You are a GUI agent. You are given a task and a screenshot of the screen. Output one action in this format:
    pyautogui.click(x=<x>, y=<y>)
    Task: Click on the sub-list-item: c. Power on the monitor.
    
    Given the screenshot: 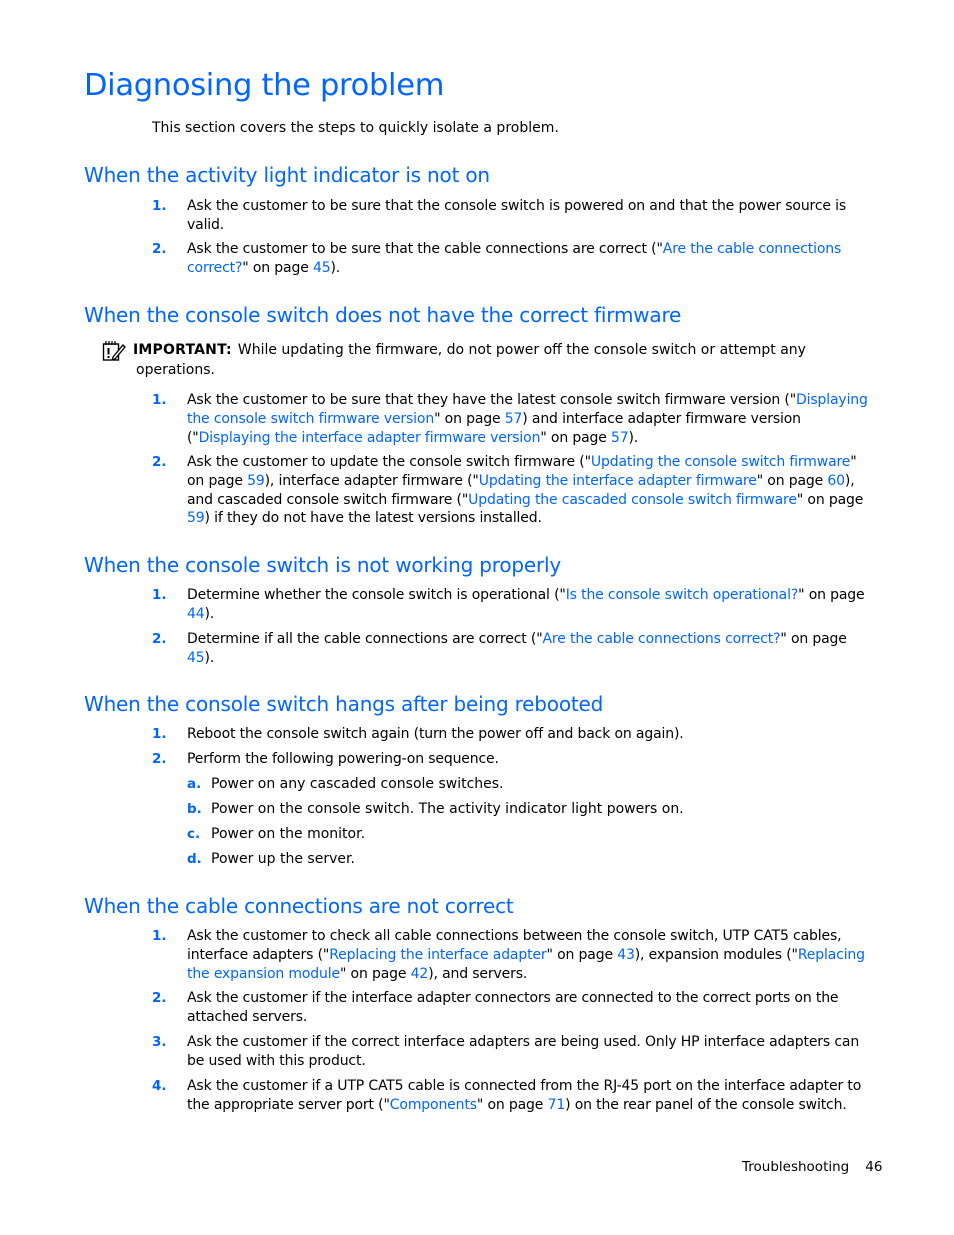 What is the action you would take?
    pyautogui.click(x=532, y=834)
    